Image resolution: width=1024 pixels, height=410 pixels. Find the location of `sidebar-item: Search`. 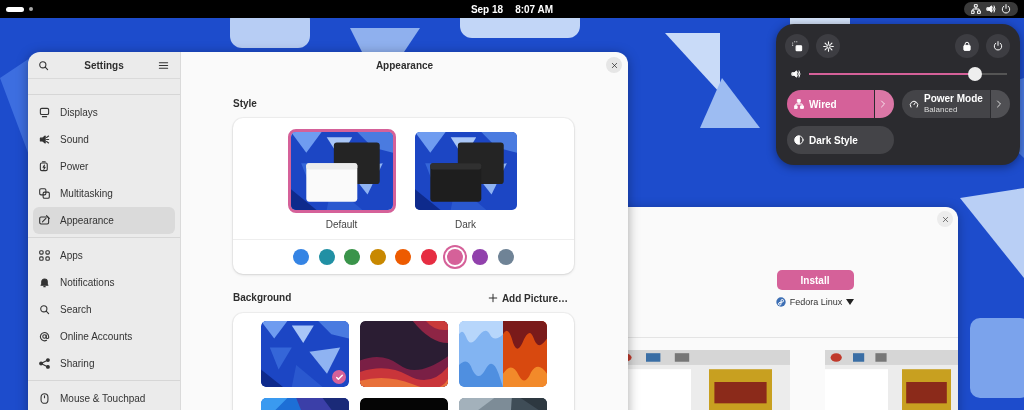

sidebar-item: Search is located at coordinates (104, 309).